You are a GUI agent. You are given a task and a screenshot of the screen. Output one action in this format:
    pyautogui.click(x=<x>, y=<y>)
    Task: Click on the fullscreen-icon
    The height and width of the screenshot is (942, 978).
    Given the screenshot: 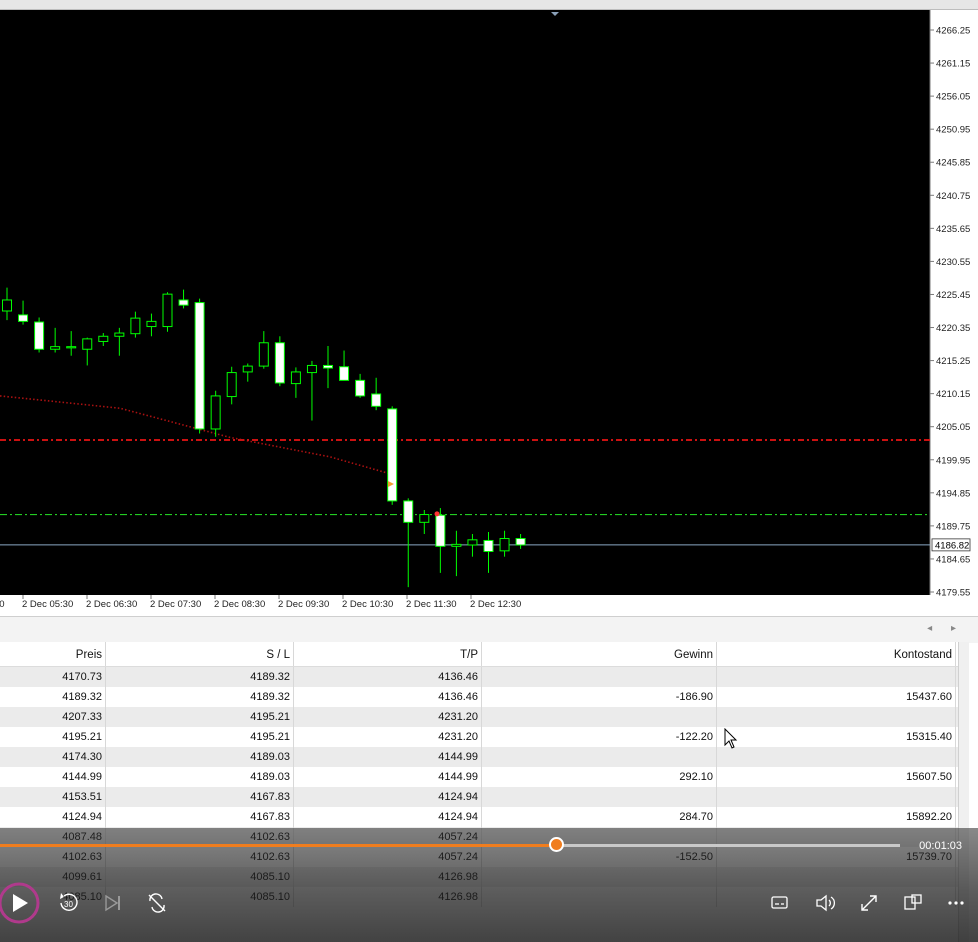 What is the action you would take?
    pyautogui.click(x=869, y=903)
    